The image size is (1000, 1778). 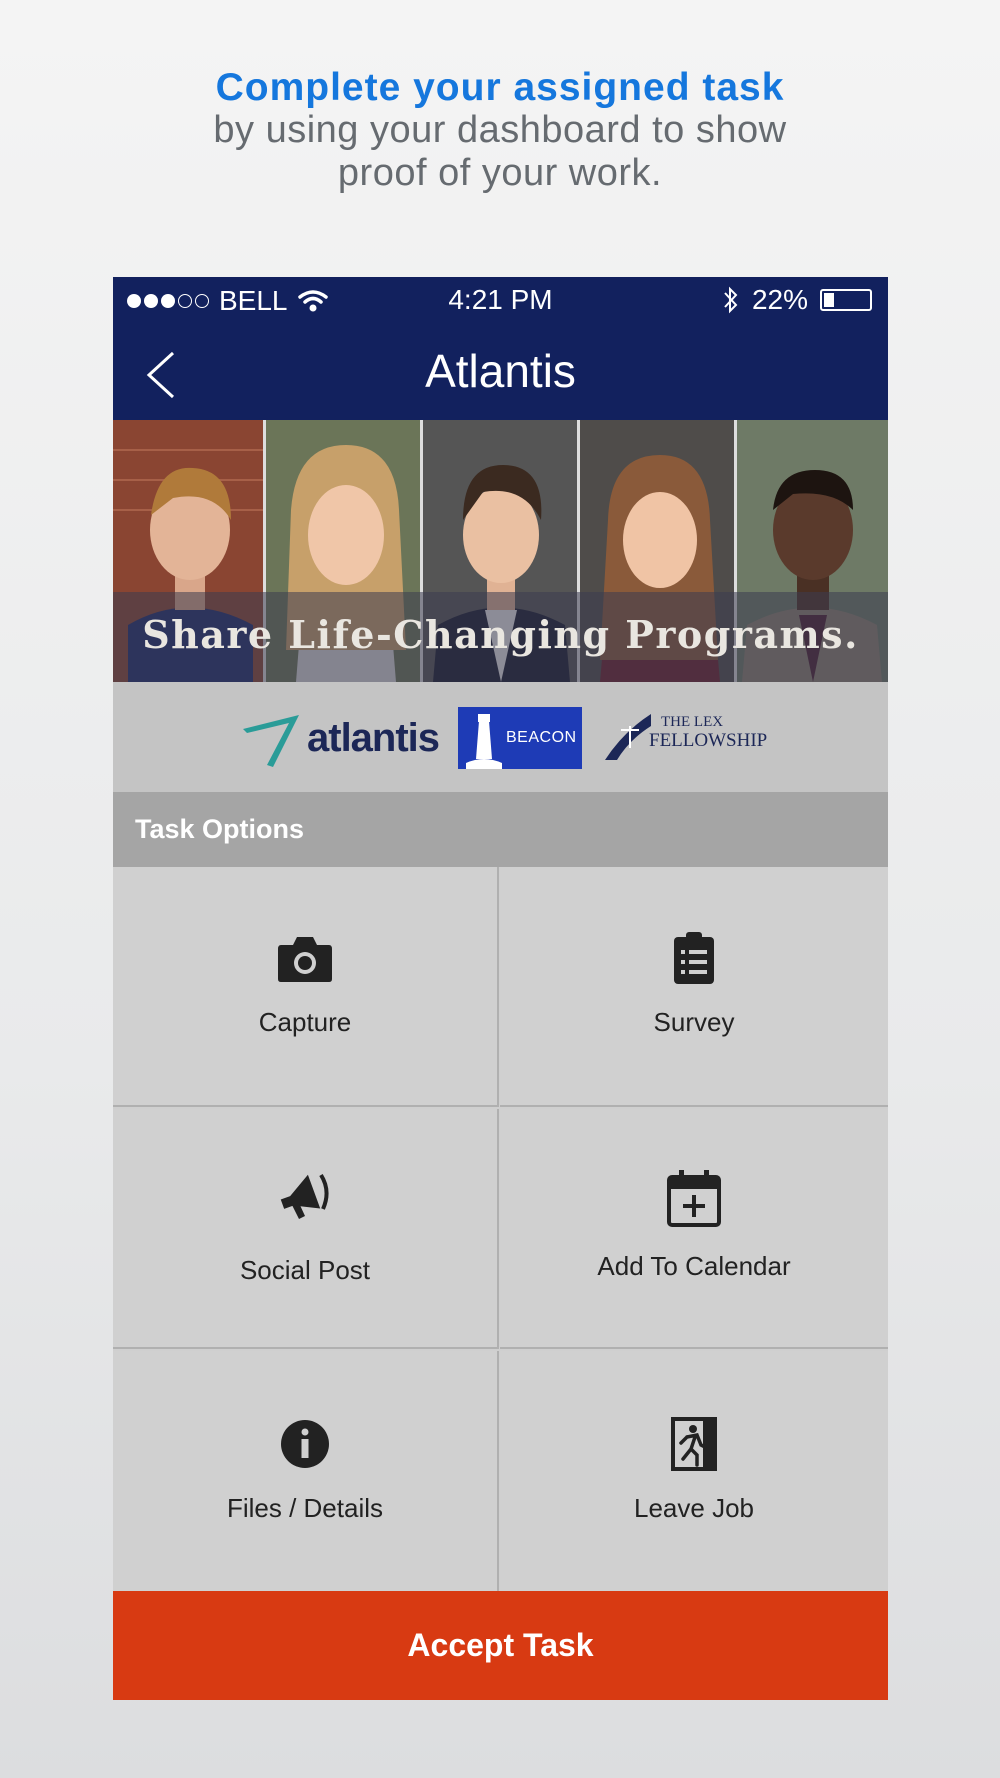 I want to click on promo-subline-2: proof of your work., so click(x=500, y=173).